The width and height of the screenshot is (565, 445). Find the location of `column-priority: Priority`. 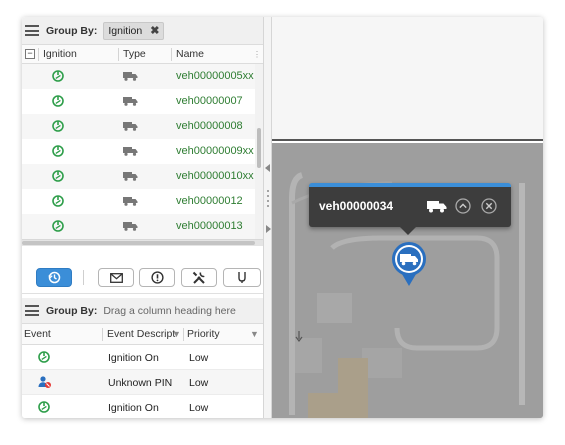

column-priority: Priority is located at coordinates (203, 334).